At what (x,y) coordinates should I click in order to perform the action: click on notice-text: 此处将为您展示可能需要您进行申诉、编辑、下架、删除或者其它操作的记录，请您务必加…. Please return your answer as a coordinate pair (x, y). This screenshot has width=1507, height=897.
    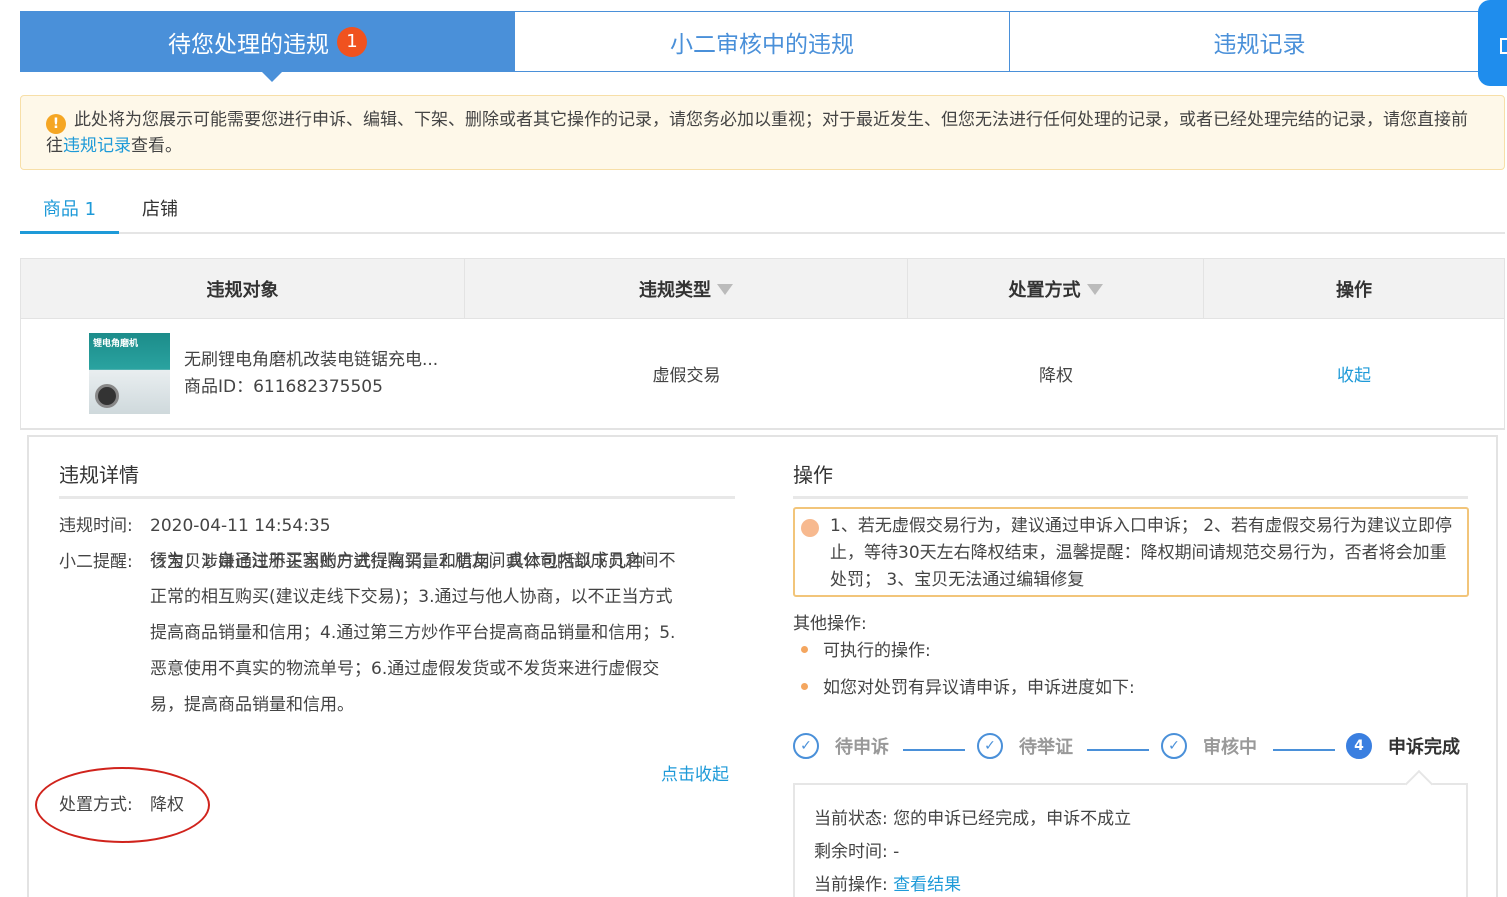
    Looking at the image, I should click on (757, 133).